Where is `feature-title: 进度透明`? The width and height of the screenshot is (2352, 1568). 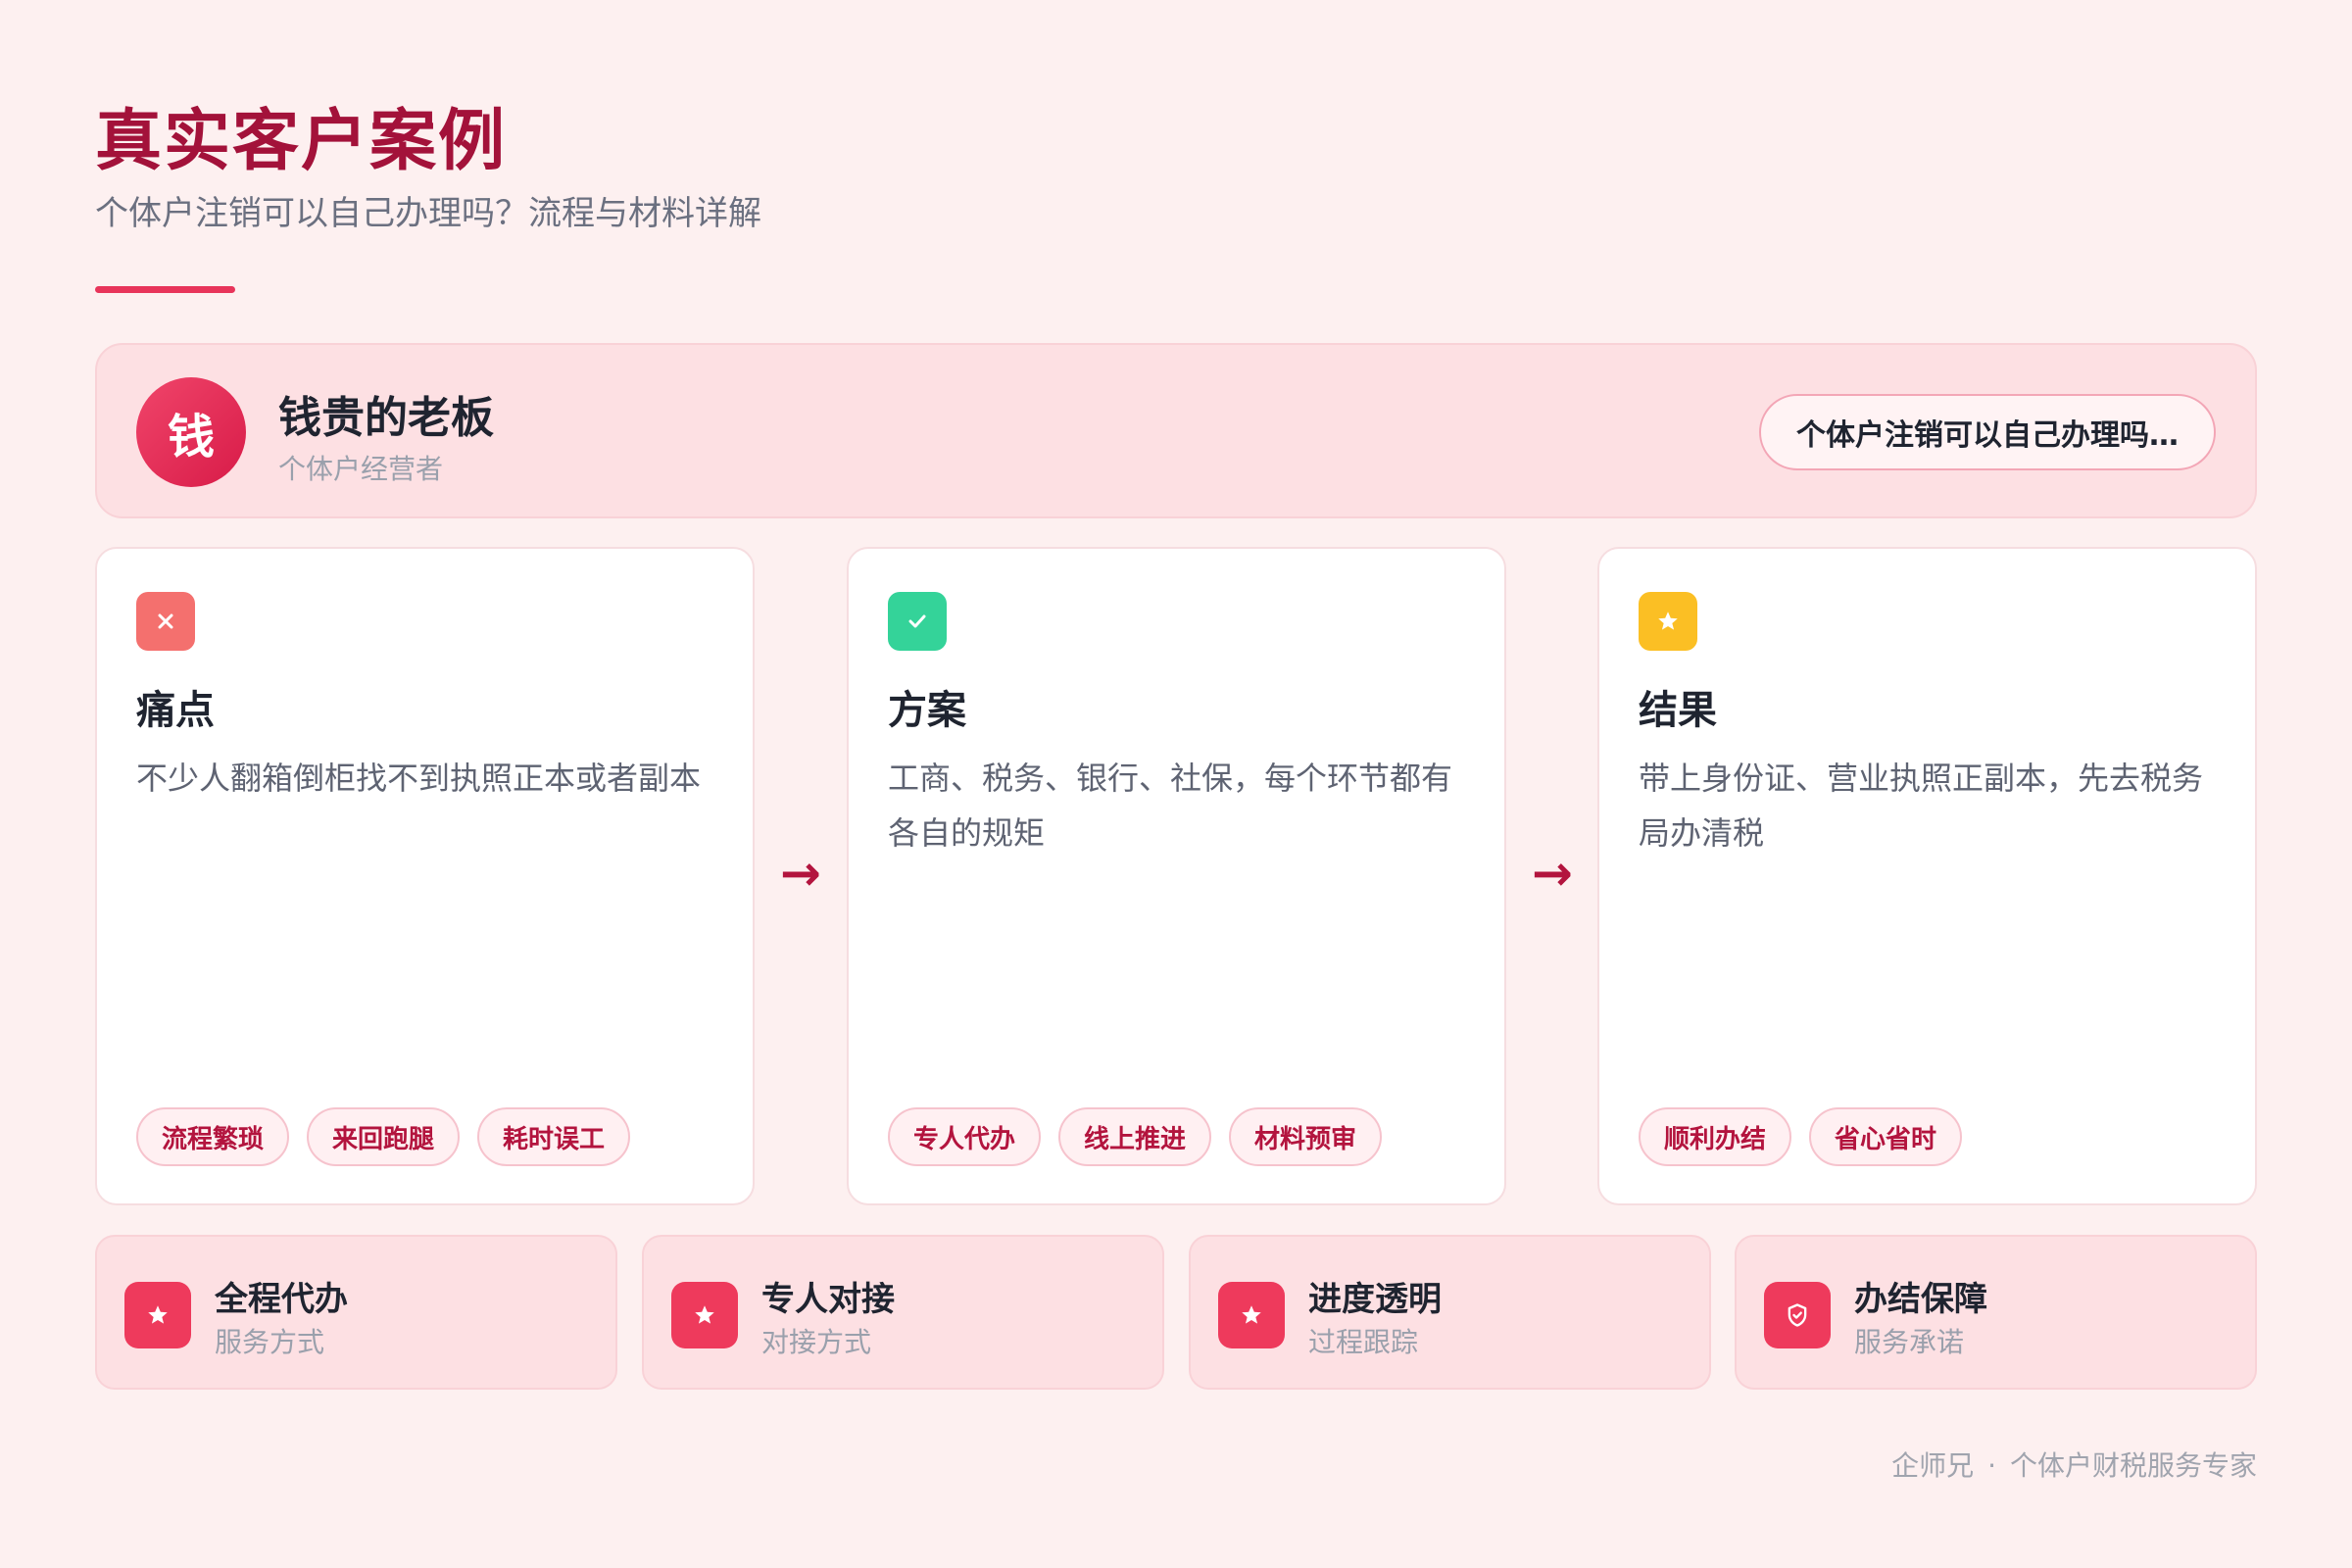
feature-title: 进度透明 is located at coordinates (1375, 1299).